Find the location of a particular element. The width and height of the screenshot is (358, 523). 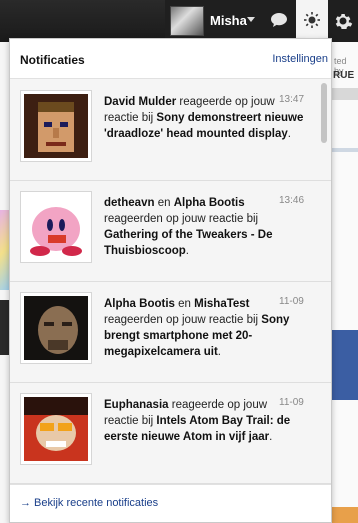

user-avatar is located at coordinates (187, 21).